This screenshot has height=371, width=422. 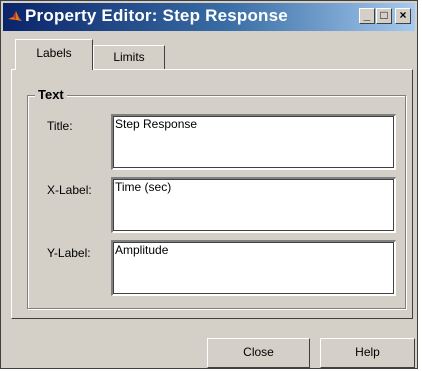 I want to click on minimize-button: _, so click(x=367, y=16).